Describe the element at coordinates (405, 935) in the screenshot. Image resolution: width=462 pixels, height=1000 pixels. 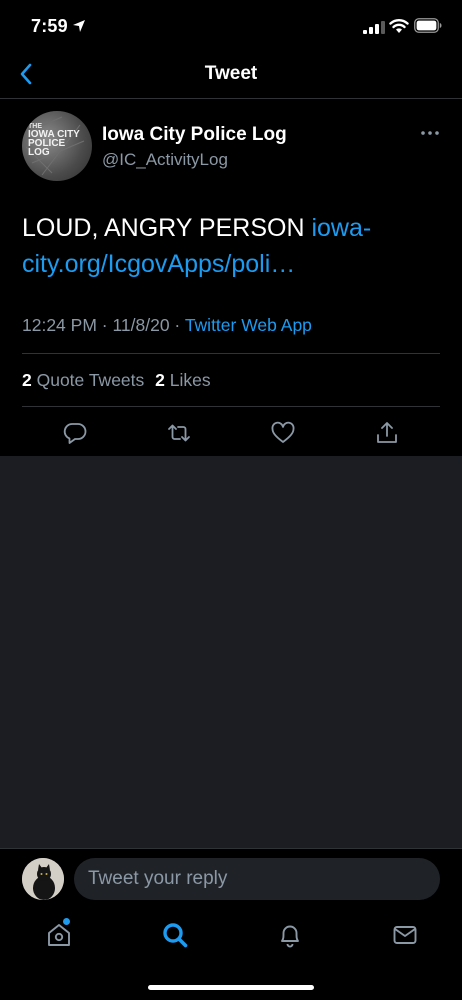
I see `mail-icon` at that location.